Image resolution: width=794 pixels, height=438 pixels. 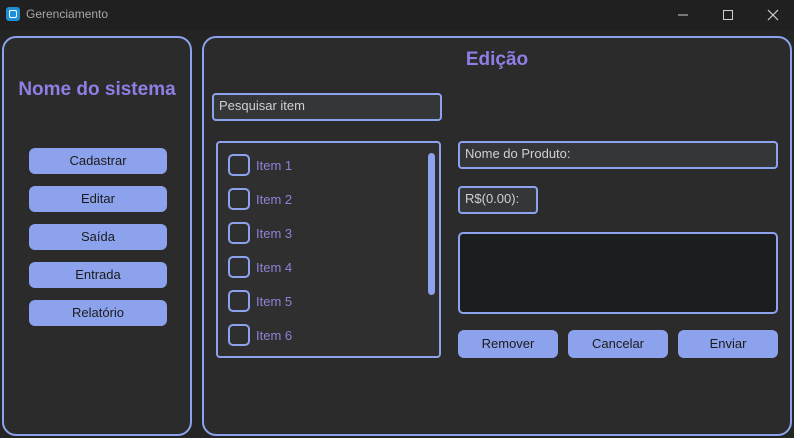 What do you see at coordinates (67, 14) in the screenshot?
I see `window-title: Gerenciamento` at bounding box center [67, 14].